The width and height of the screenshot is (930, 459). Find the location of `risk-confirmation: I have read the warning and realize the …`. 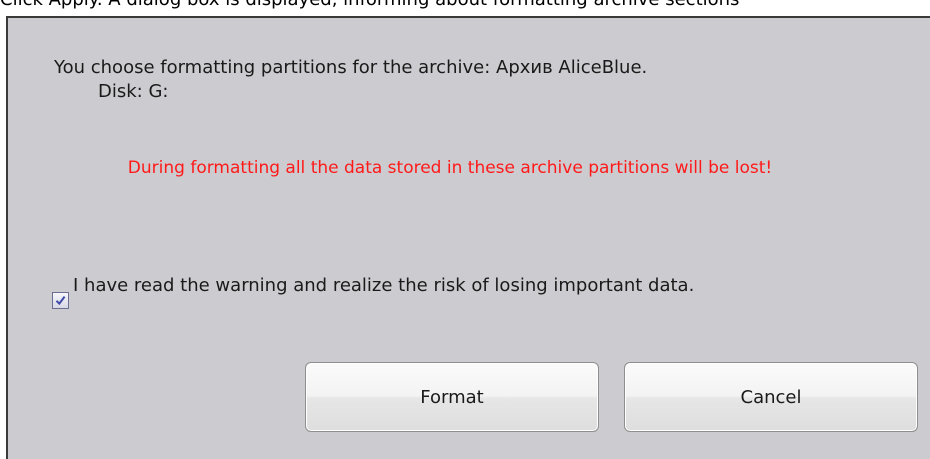

risk-confirmation: I have read the warning and realize the … is located at coordinates (432, 291).